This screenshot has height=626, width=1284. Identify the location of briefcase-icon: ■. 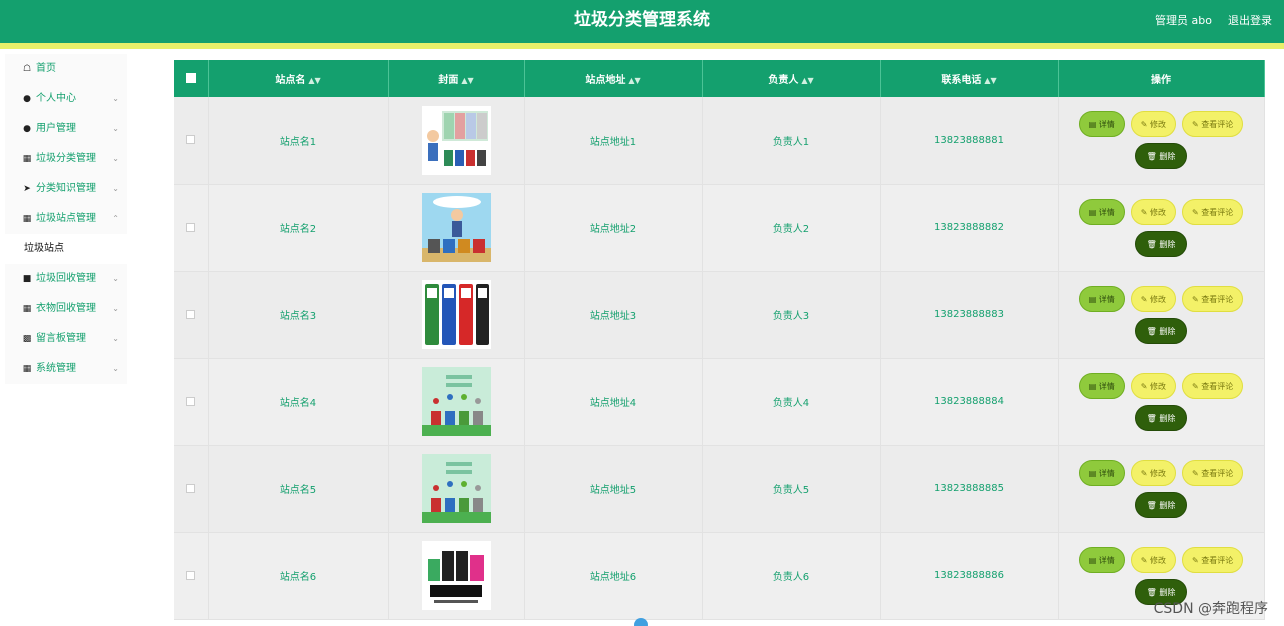
(27, 279).